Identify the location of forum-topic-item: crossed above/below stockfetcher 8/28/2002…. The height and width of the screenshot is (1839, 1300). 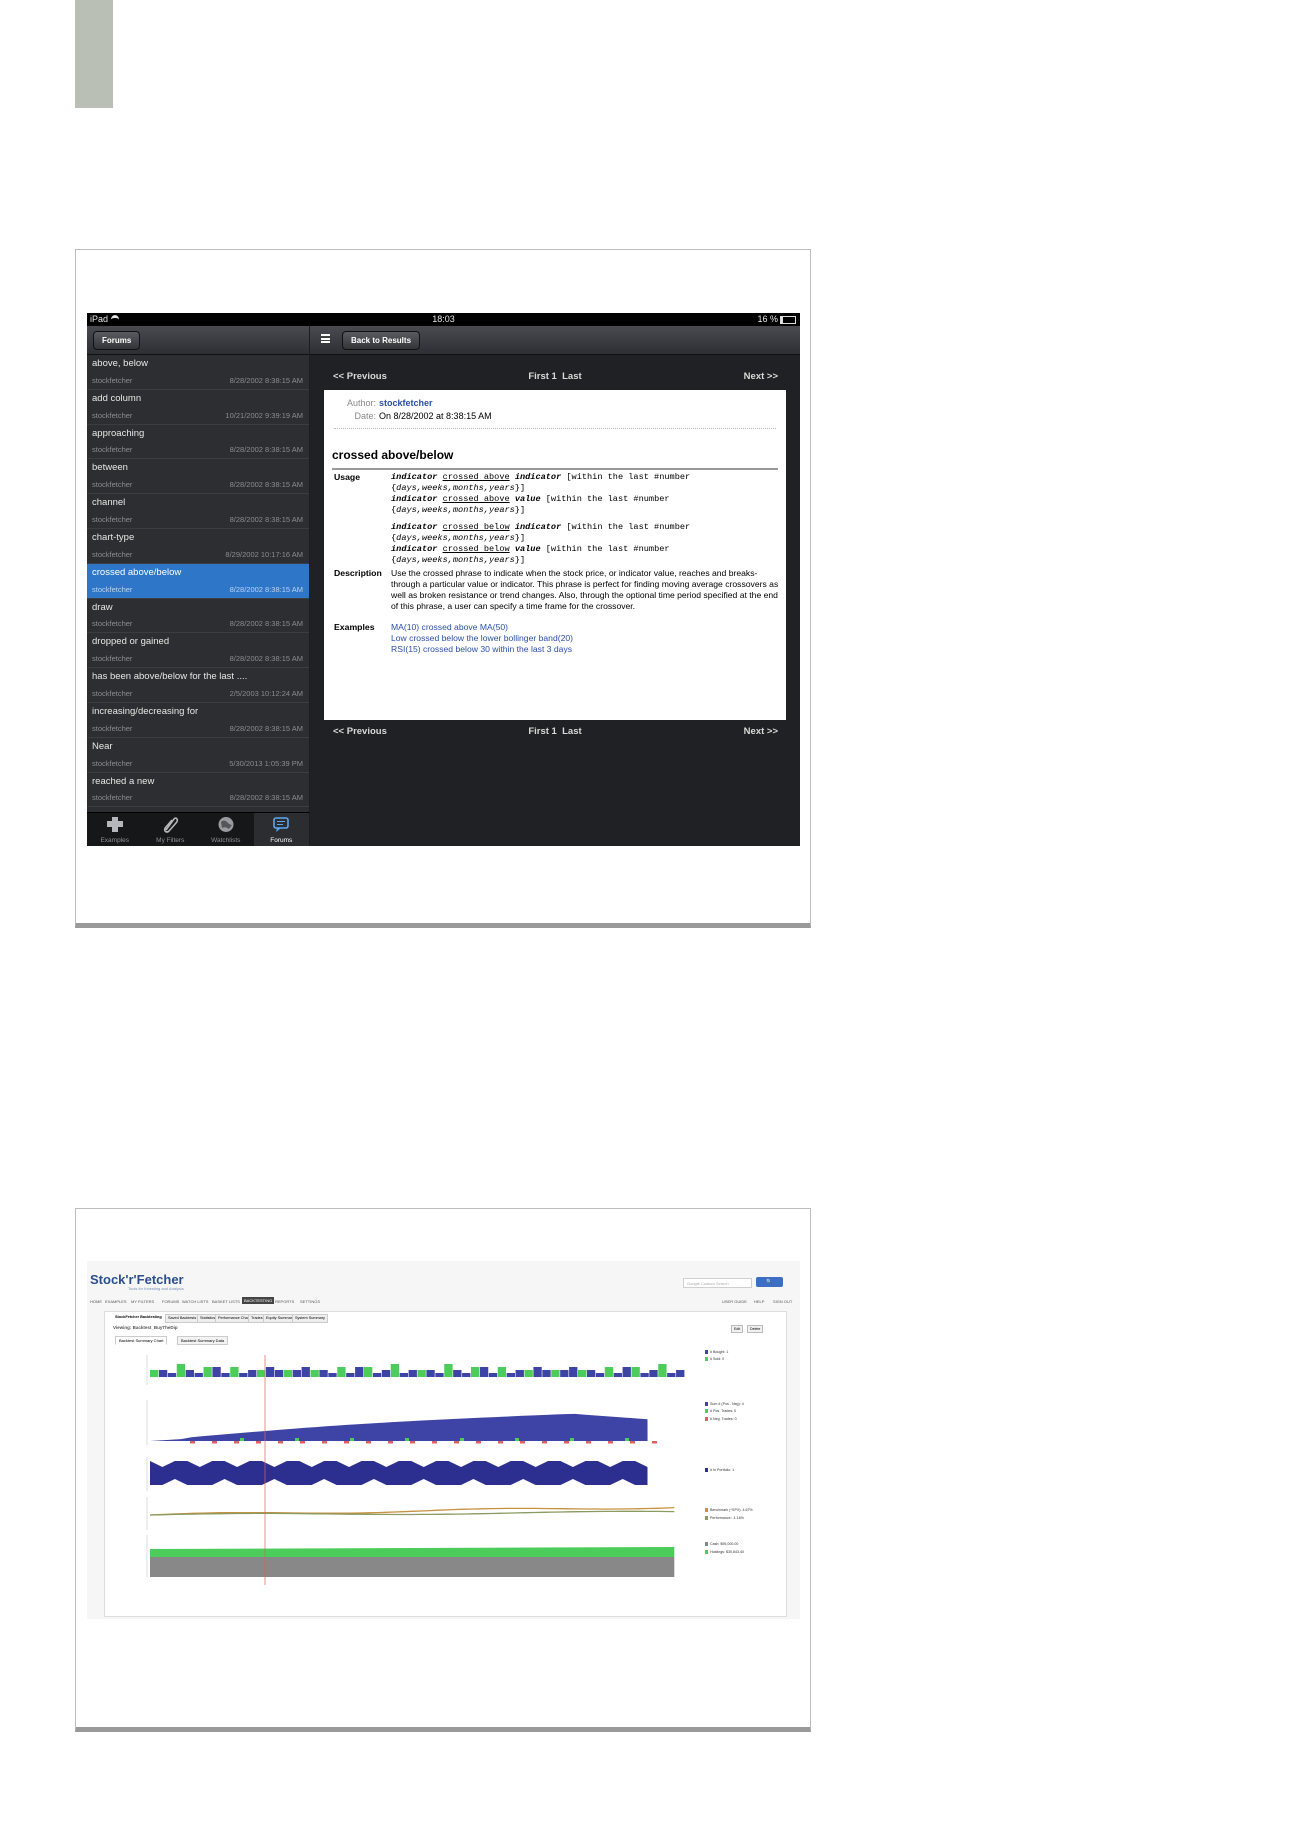
(198, 581).